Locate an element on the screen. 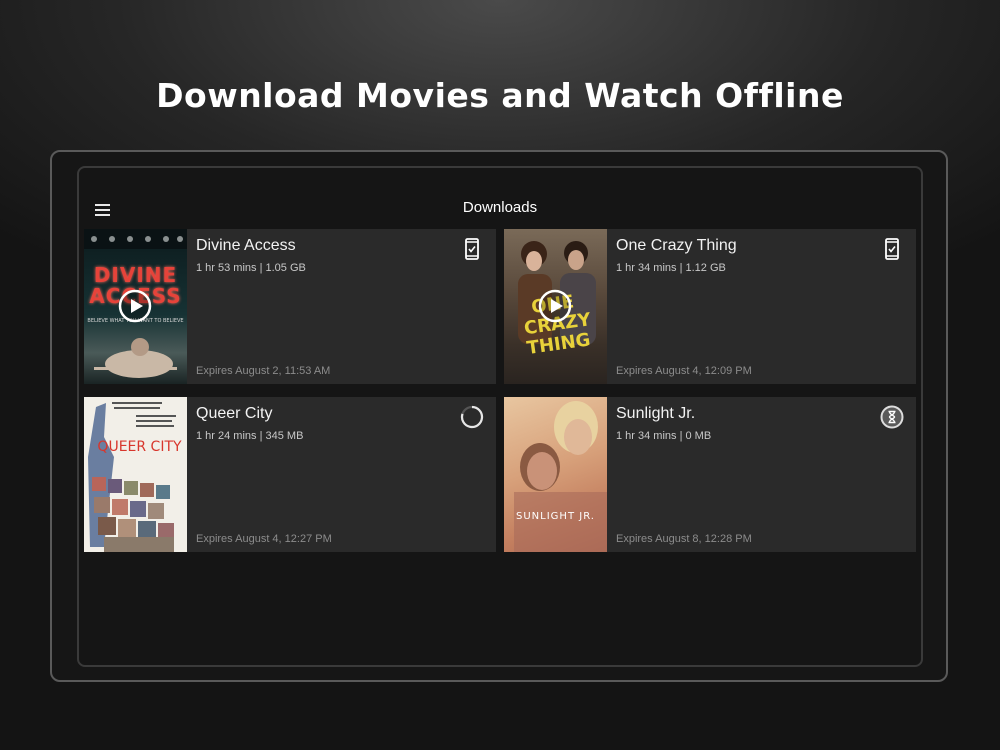  movie-meta: 1 hr 34 mins | 1.12 GB is located at coordinates (671, 268).